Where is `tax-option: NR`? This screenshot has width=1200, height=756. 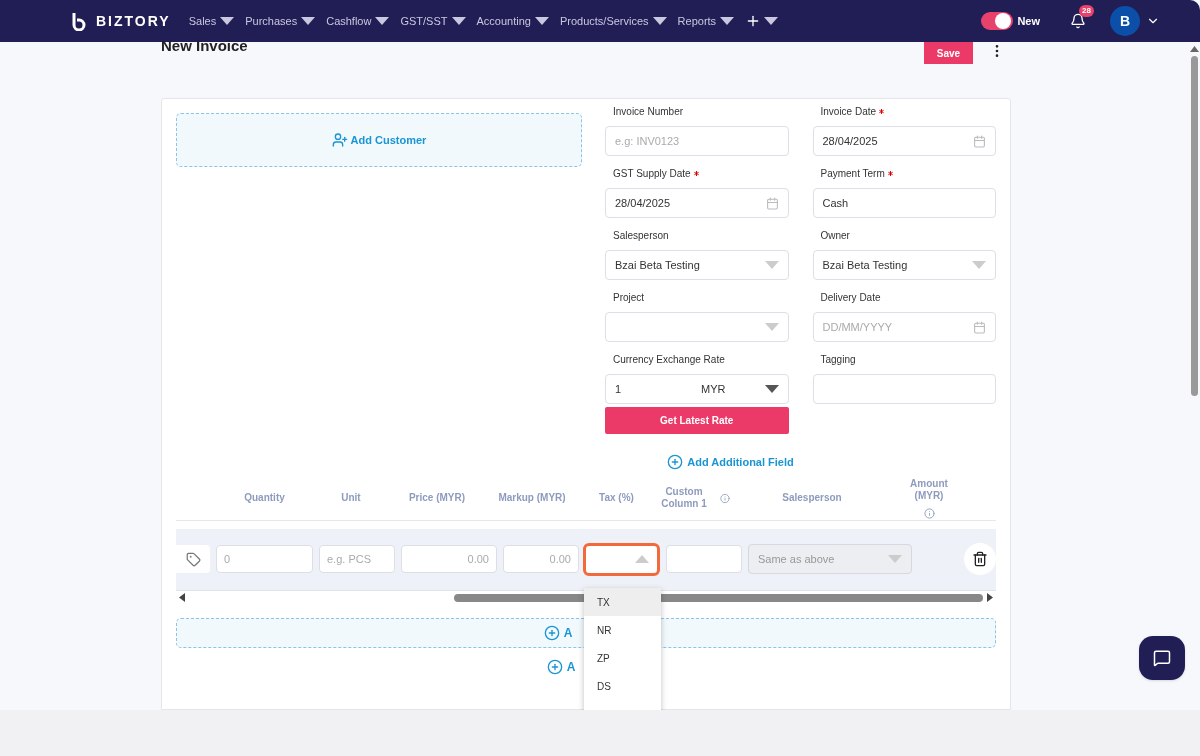 tax-option: NR is located at coordinates (622, 630).